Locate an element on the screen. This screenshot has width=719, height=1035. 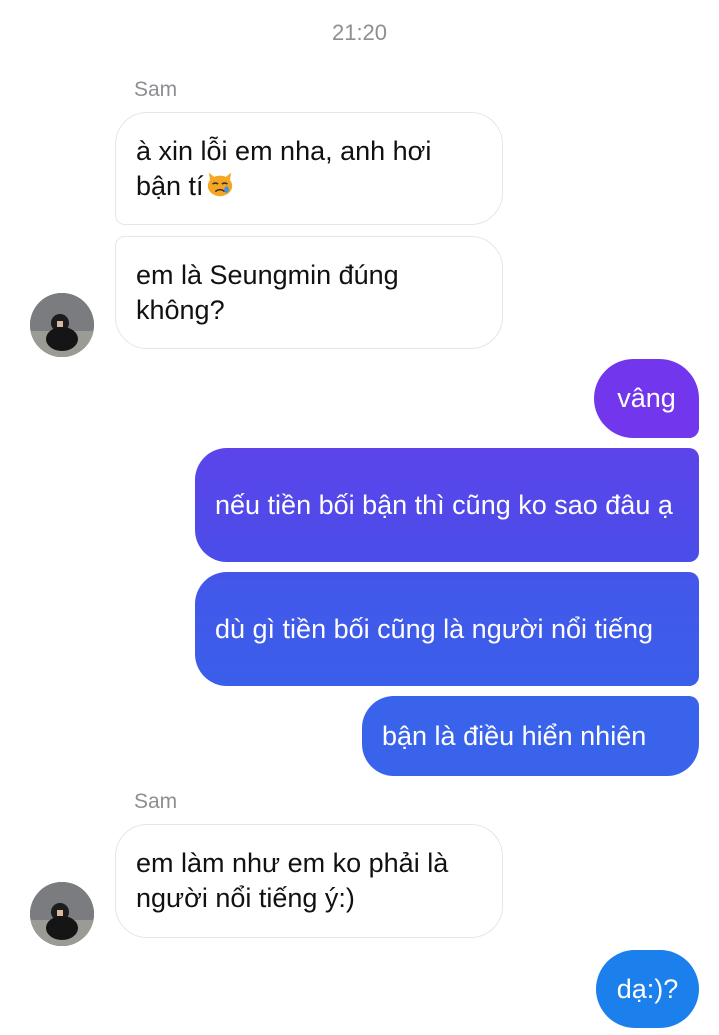
crying-cat-face-icon is located at coordinates (219, 184).